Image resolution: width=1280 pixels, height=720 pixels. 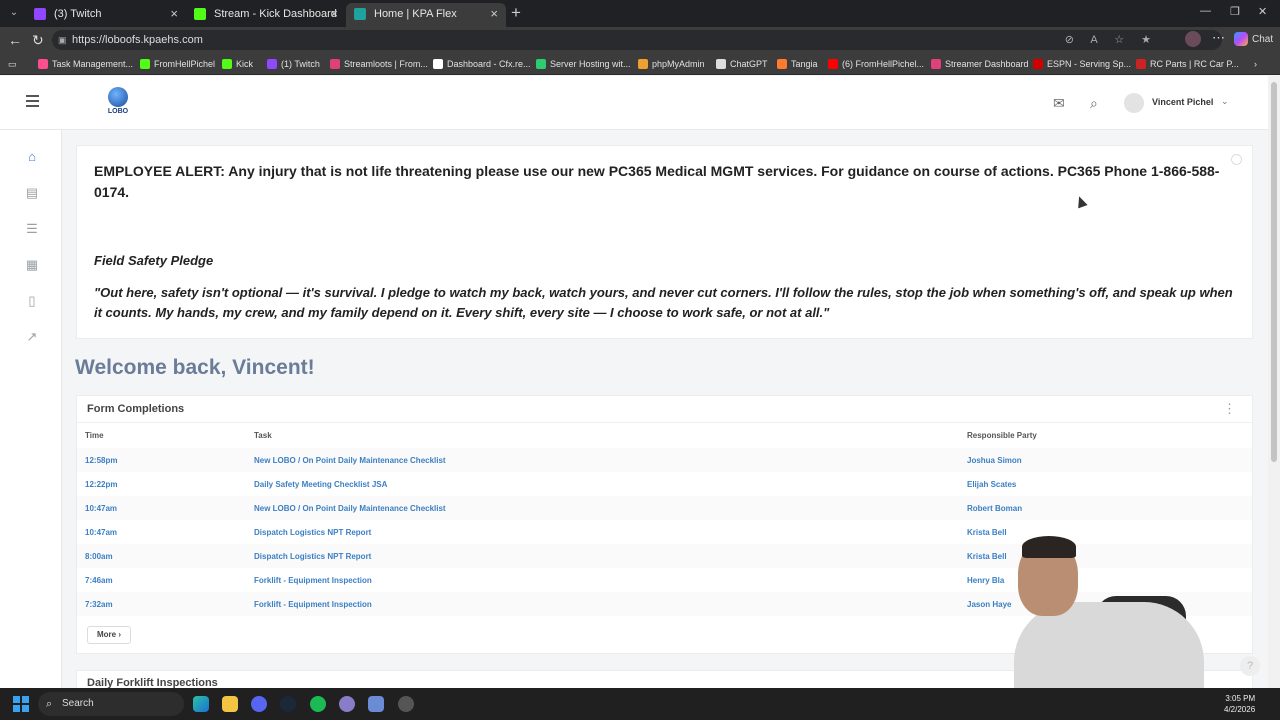 What do you see at coordinates (1182, 102) in the screenshot?
I see `user-name: Vincent Pichel` at bounding box center [1182, 102].